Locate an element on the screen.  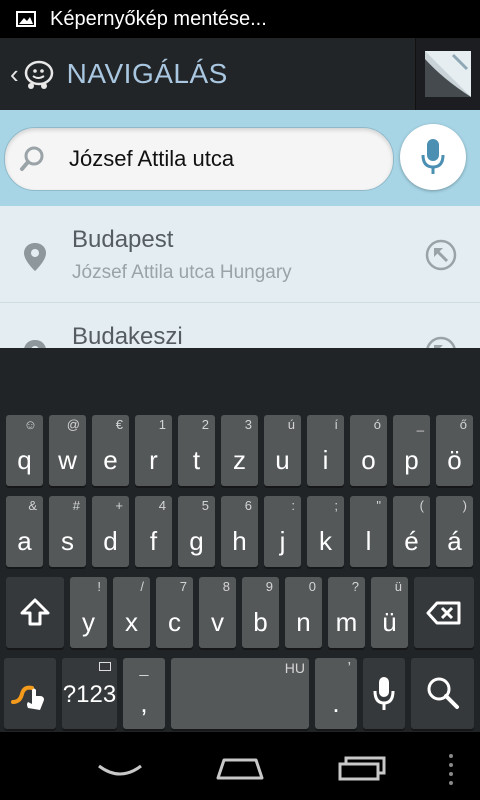
key-l: " l is located at coordinates (368, 531).